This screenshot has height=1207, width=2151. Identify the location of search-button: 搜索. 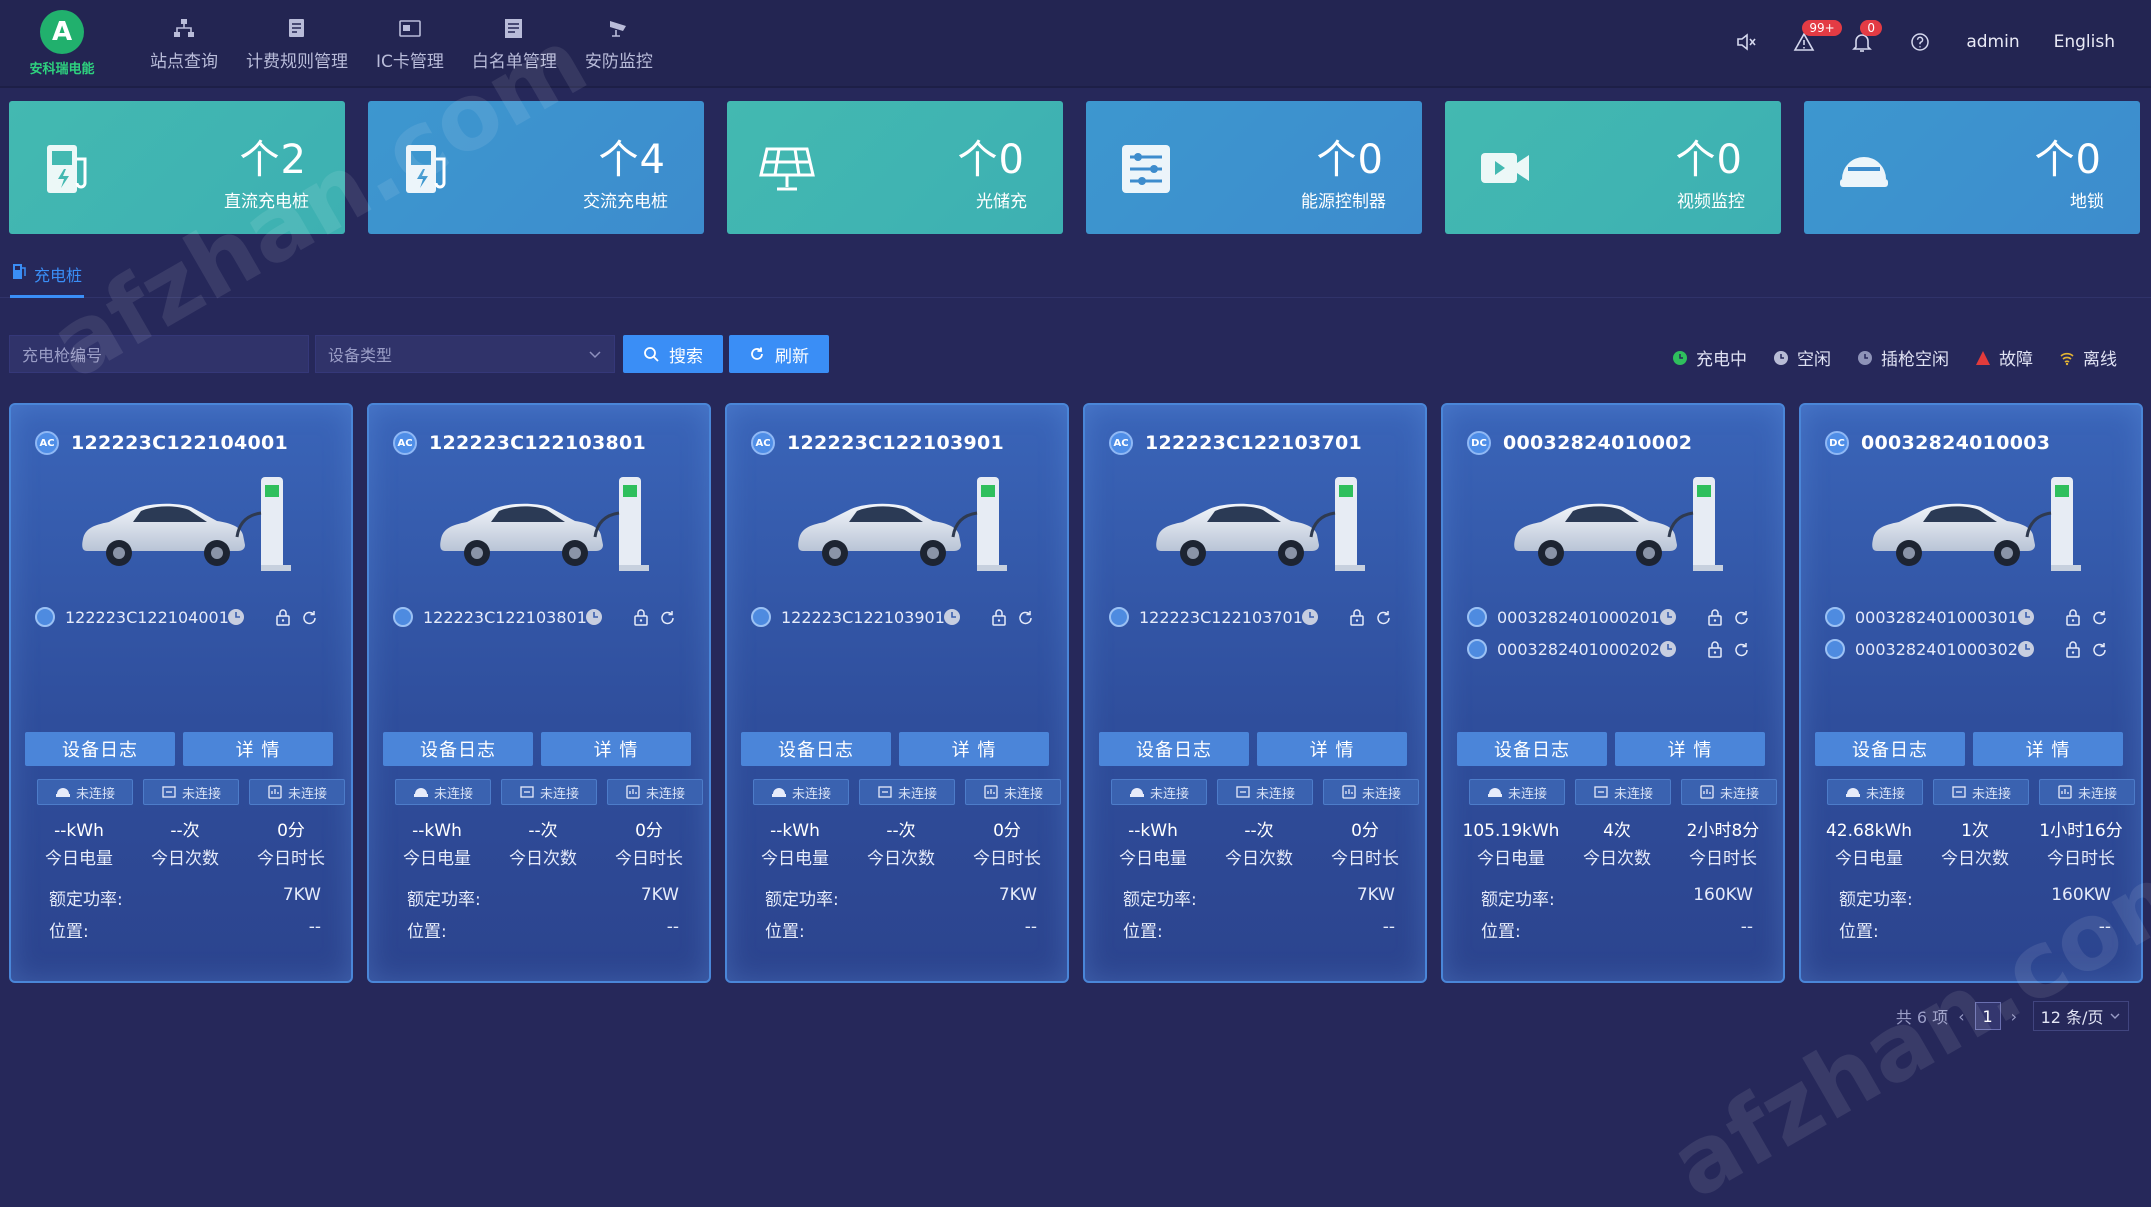
(673, 354).